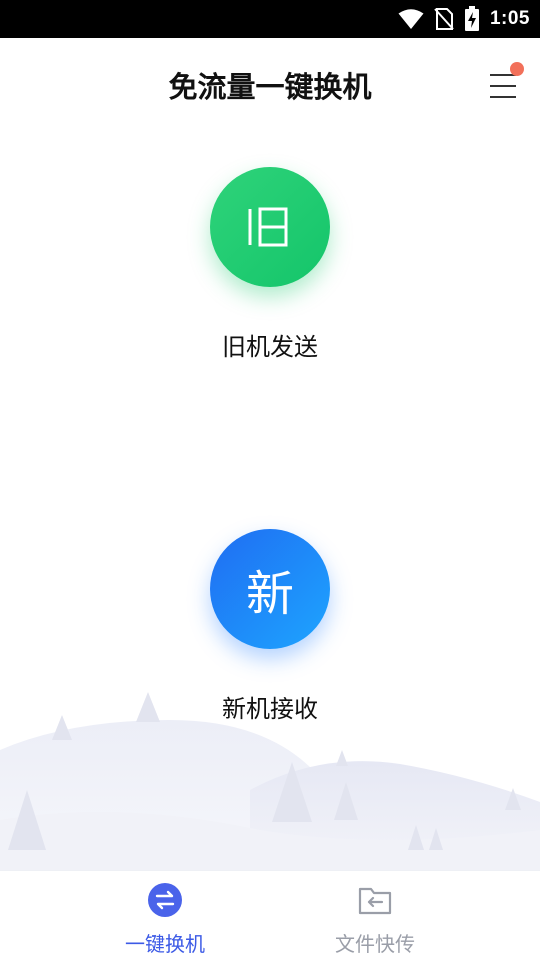  I want to click on notification-dot, so click(517, 69).